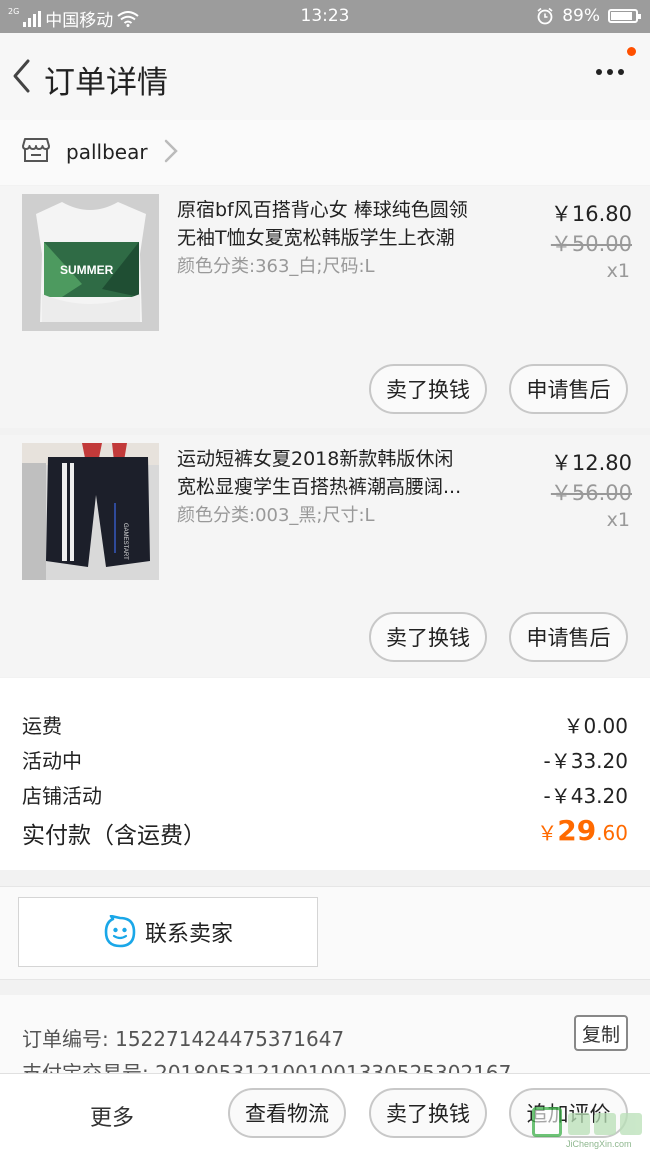  What do you see at coordinates (112, 1116) in the screenshot?
I see `more-button: 更多` at bounding box center [112, 1116].